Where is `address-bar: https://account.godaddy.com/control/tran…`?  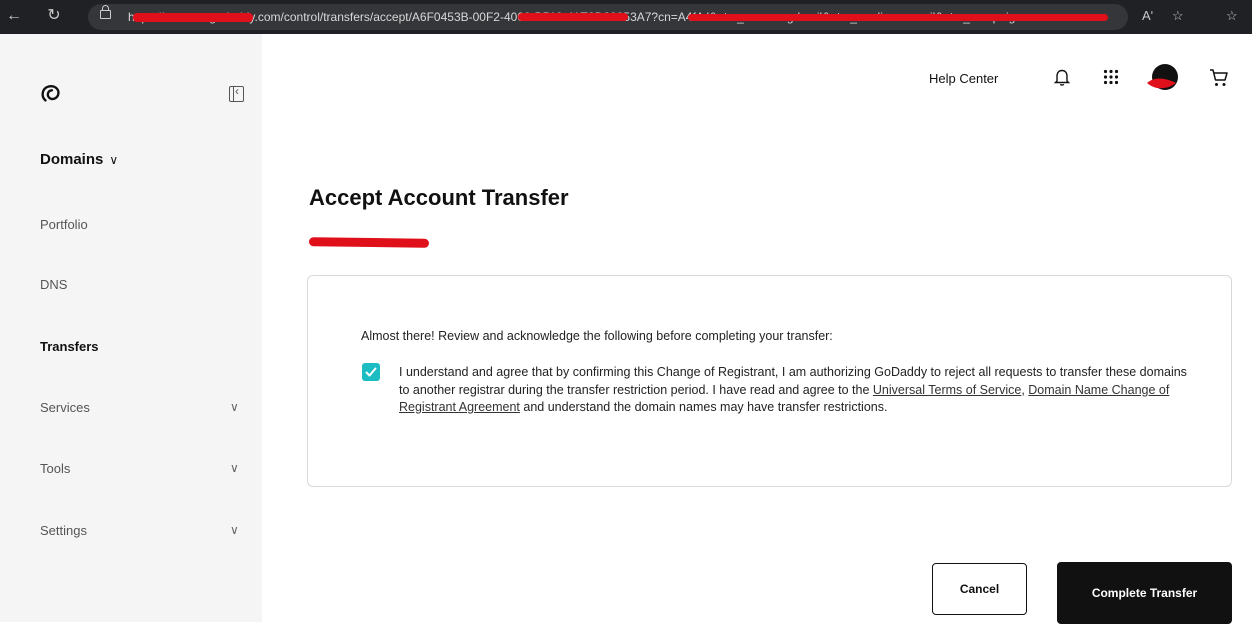
address-bar: https://account.godaddy.com/control/tran… is located at coordinates (608, 17).